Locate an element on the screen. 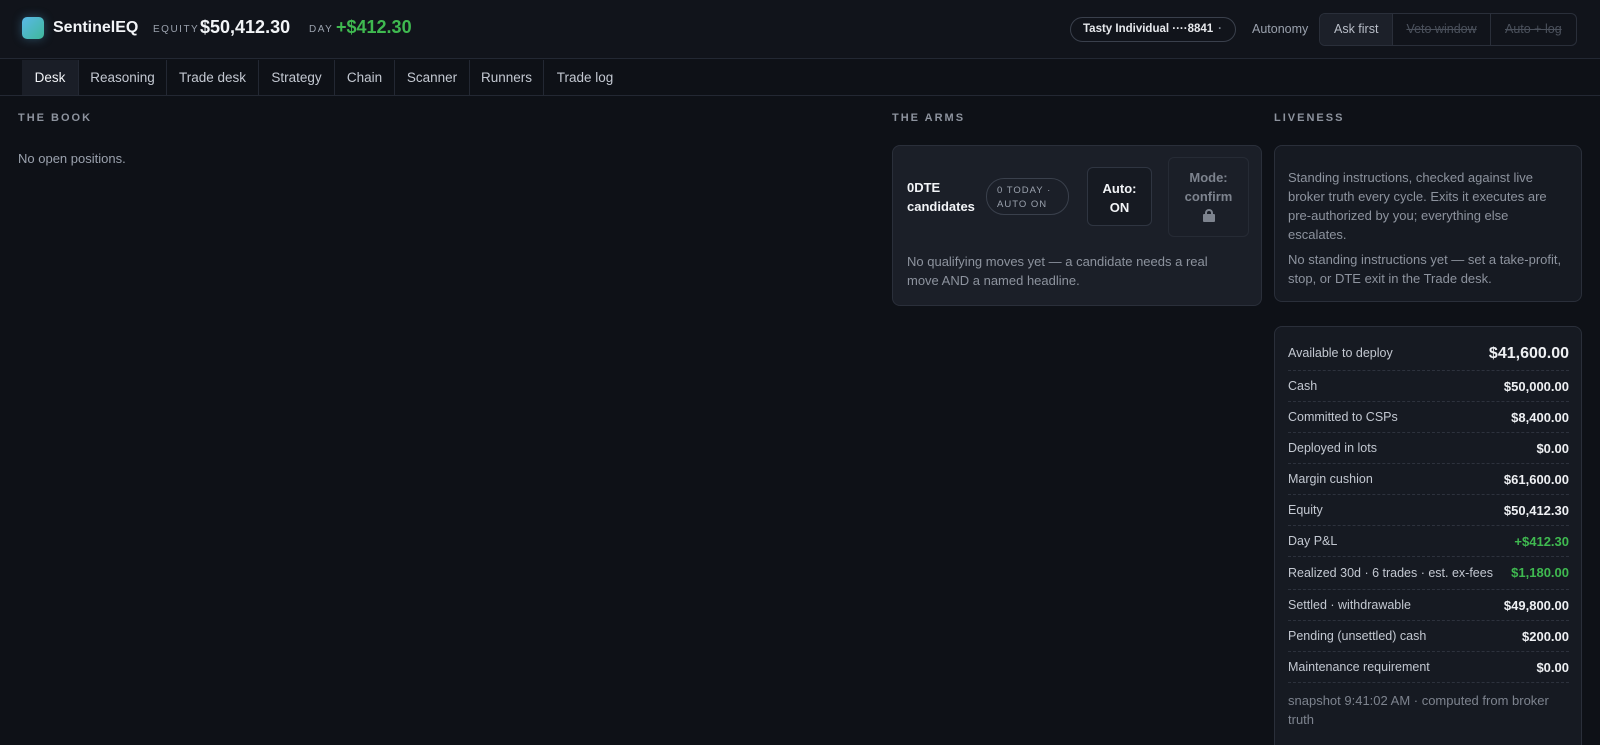 The width and height of the screenshot is (1600, 745). capital-row-value: $50,000.00 is located at coordinates (1536, 386).